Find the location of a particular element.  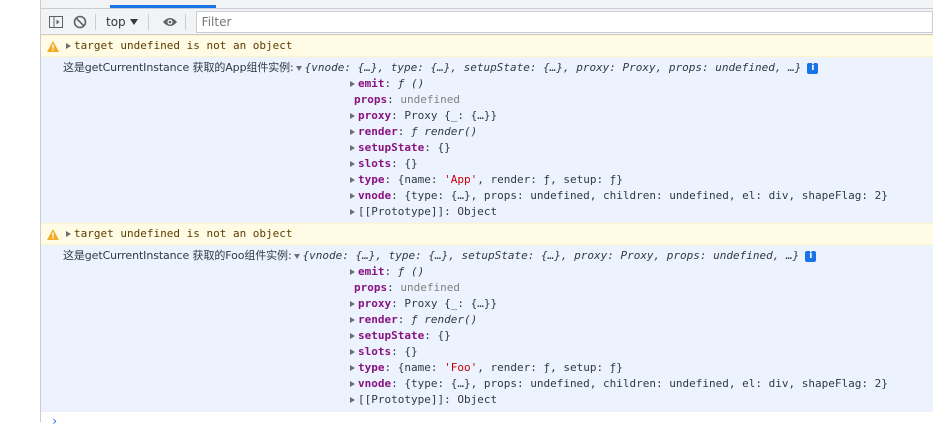

console-toolbar: top is located at coordinates (487, 22).